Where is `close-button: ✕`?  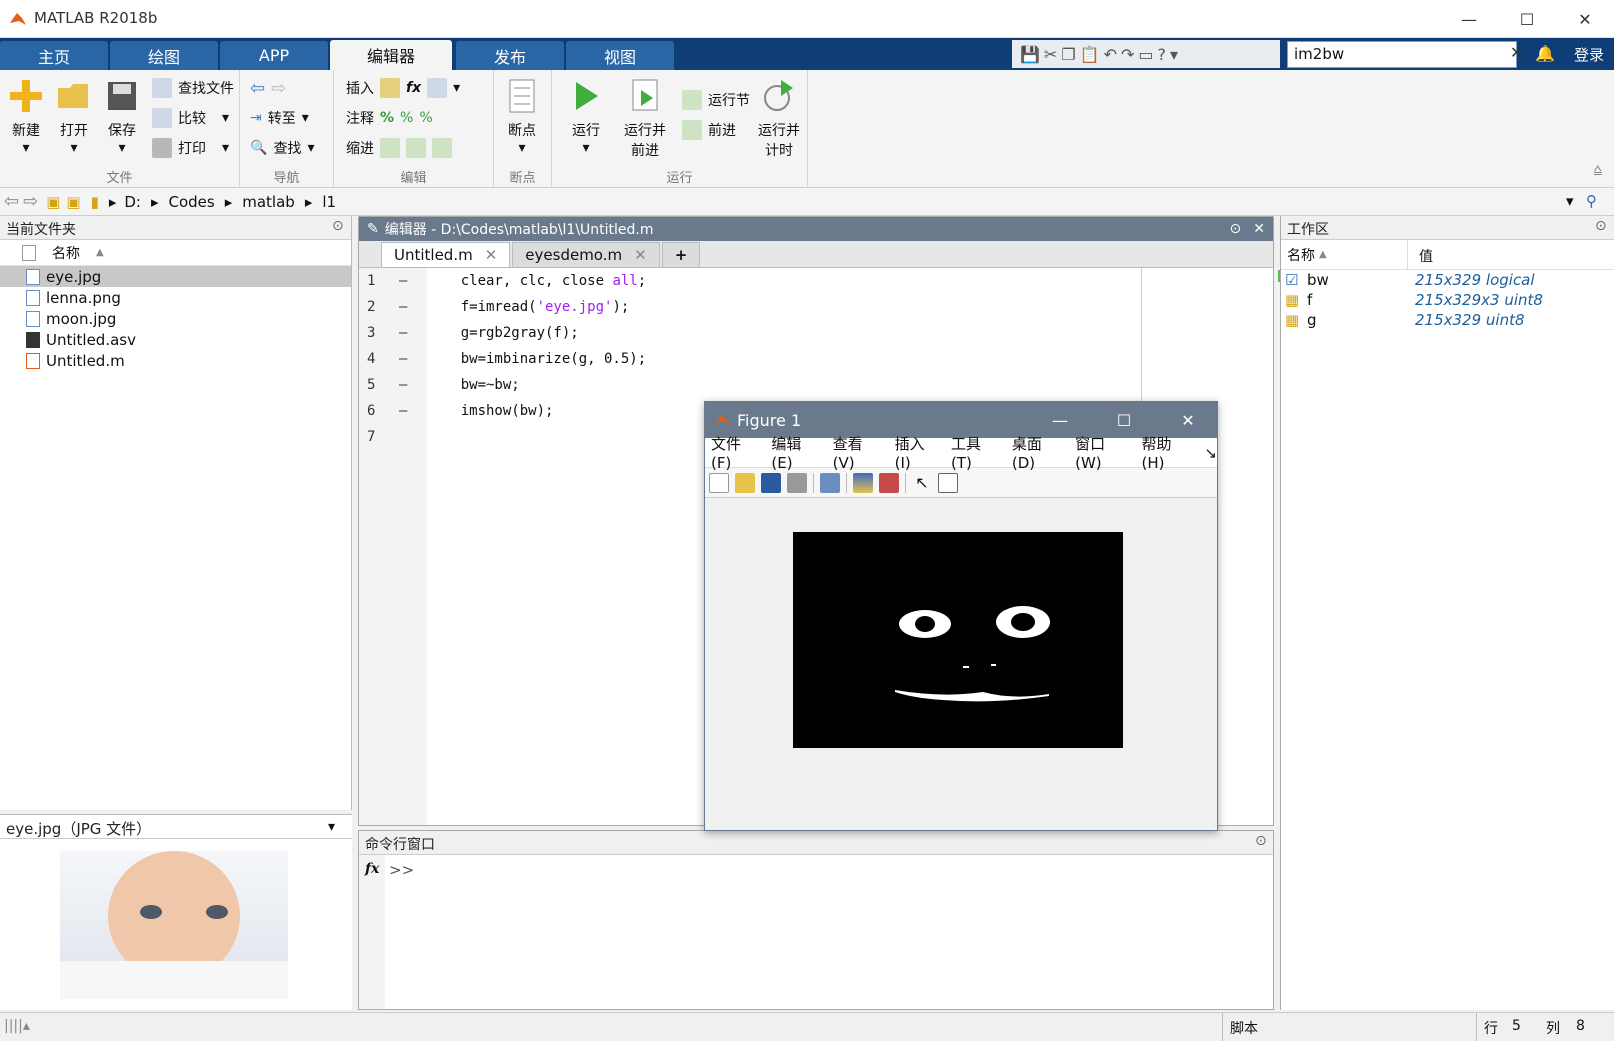
close-button: ✕ is located at coordinates (1585, 19).